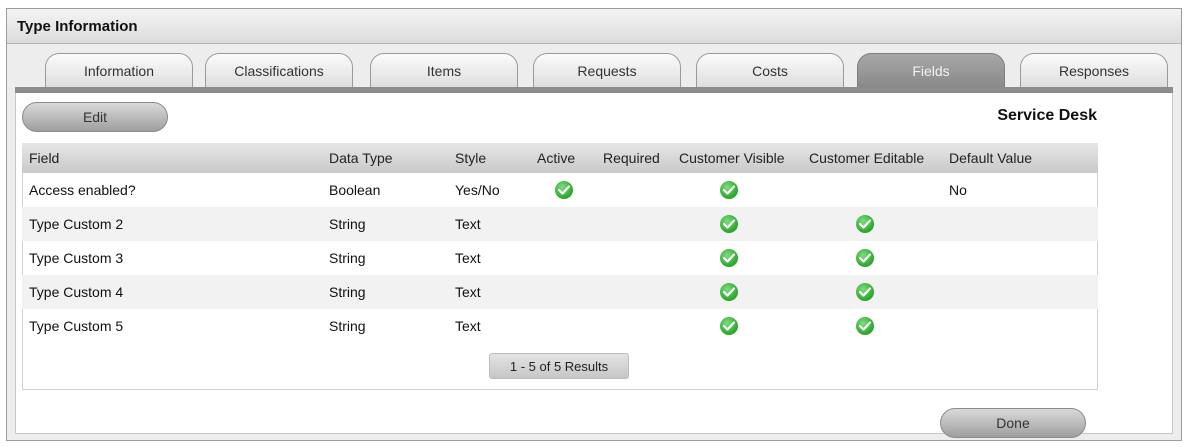 The width and height of the screenshot is (1189, 447). Describe the element at coordinates (770, 70) in the screenshot. I see `tab-costs: Costs` at that location.